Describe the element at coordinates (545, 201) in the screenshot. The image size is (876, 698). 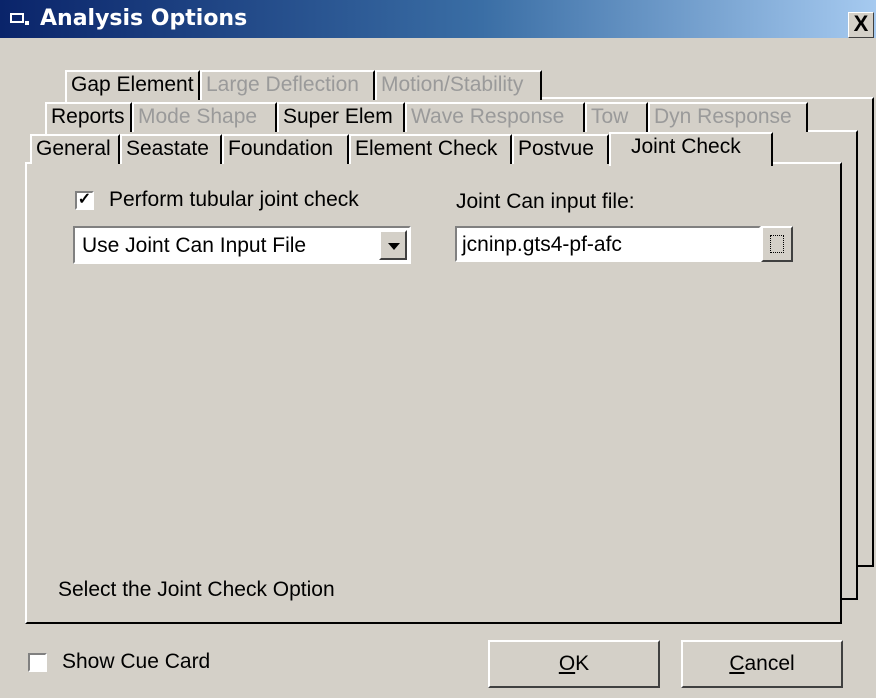
I see `input-file-label: Joint Can input file:` at that location.